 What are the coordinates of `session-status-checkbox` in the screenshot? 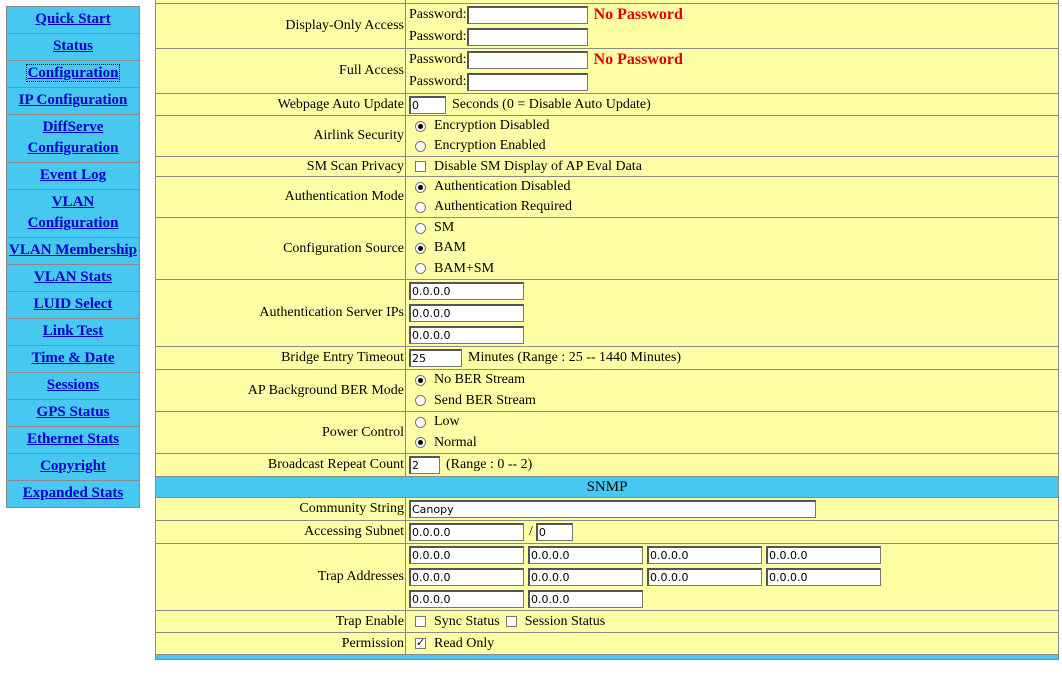 It's located at (511, 621).